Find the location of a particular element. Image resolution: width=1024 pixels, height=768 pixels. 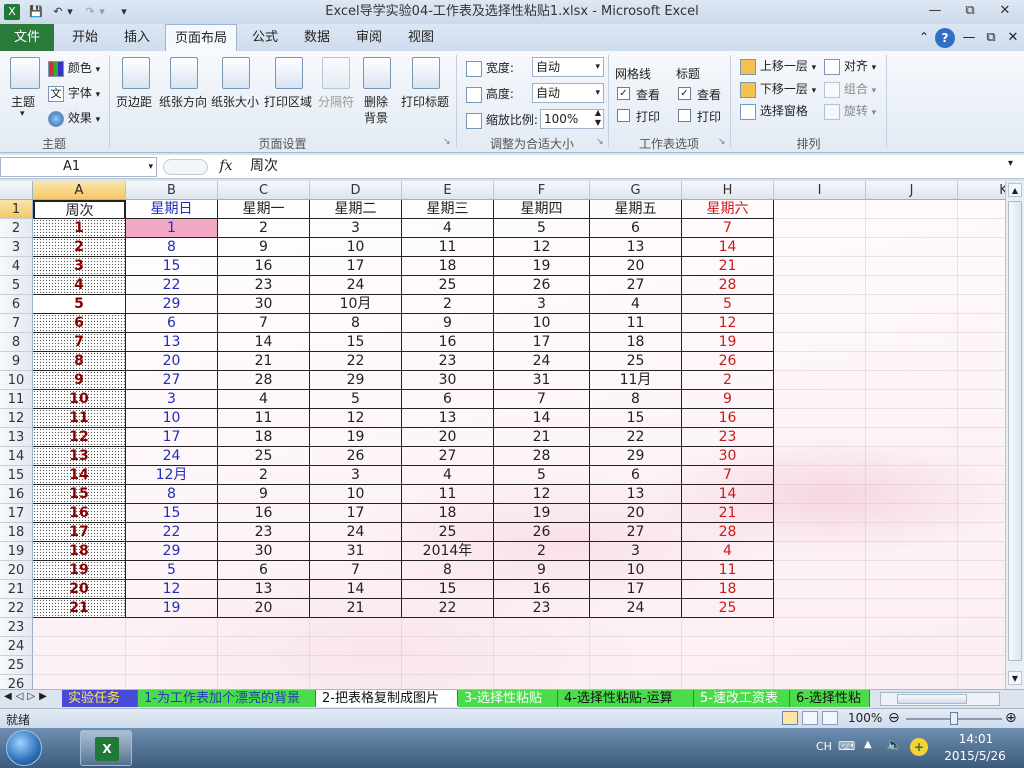

delete-background-button: 删除 is located at coordinates (376, 101).